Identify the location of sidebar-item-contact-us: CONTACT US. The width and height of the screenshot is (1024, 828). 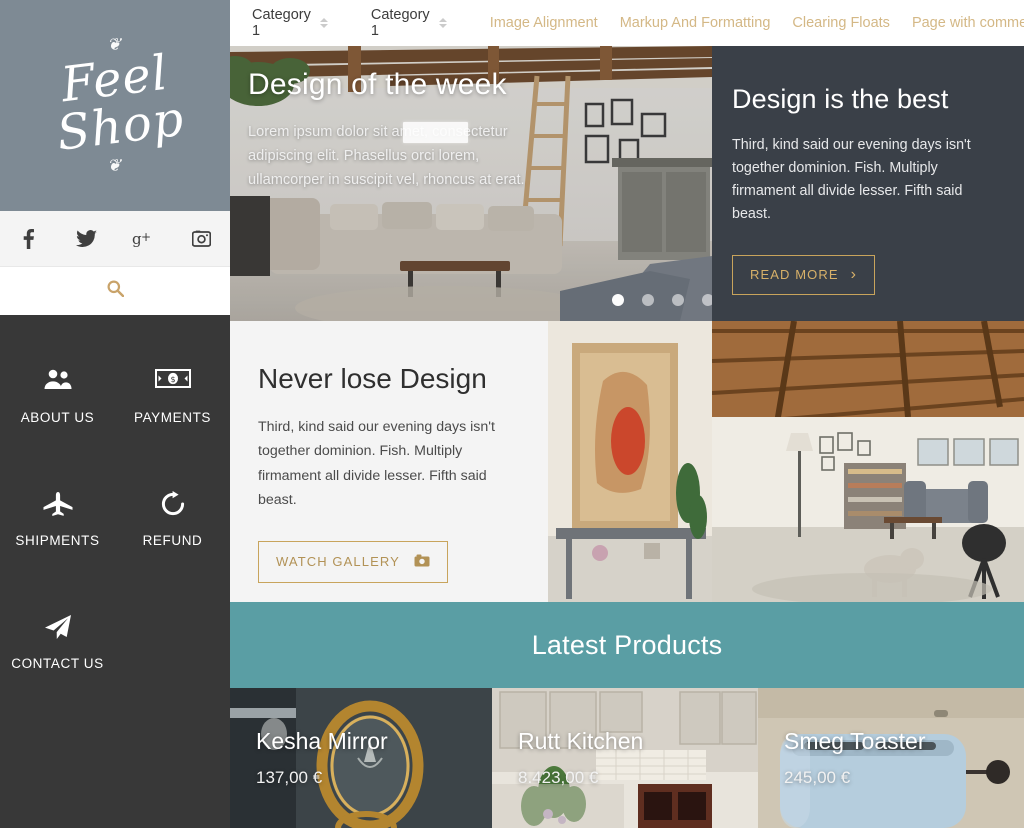
(57, 642).